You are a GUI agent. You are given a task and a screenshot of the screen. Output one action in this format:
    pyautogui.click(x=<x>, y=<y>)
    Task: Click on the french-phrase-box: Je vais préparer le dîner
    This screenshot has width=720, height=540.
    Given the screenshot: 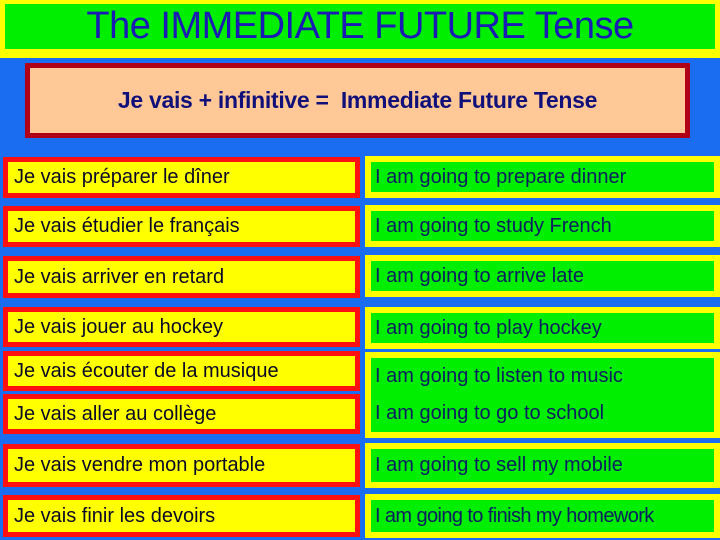 What is the action you would take?
    pyautogui.click(x=181, y=177)
    